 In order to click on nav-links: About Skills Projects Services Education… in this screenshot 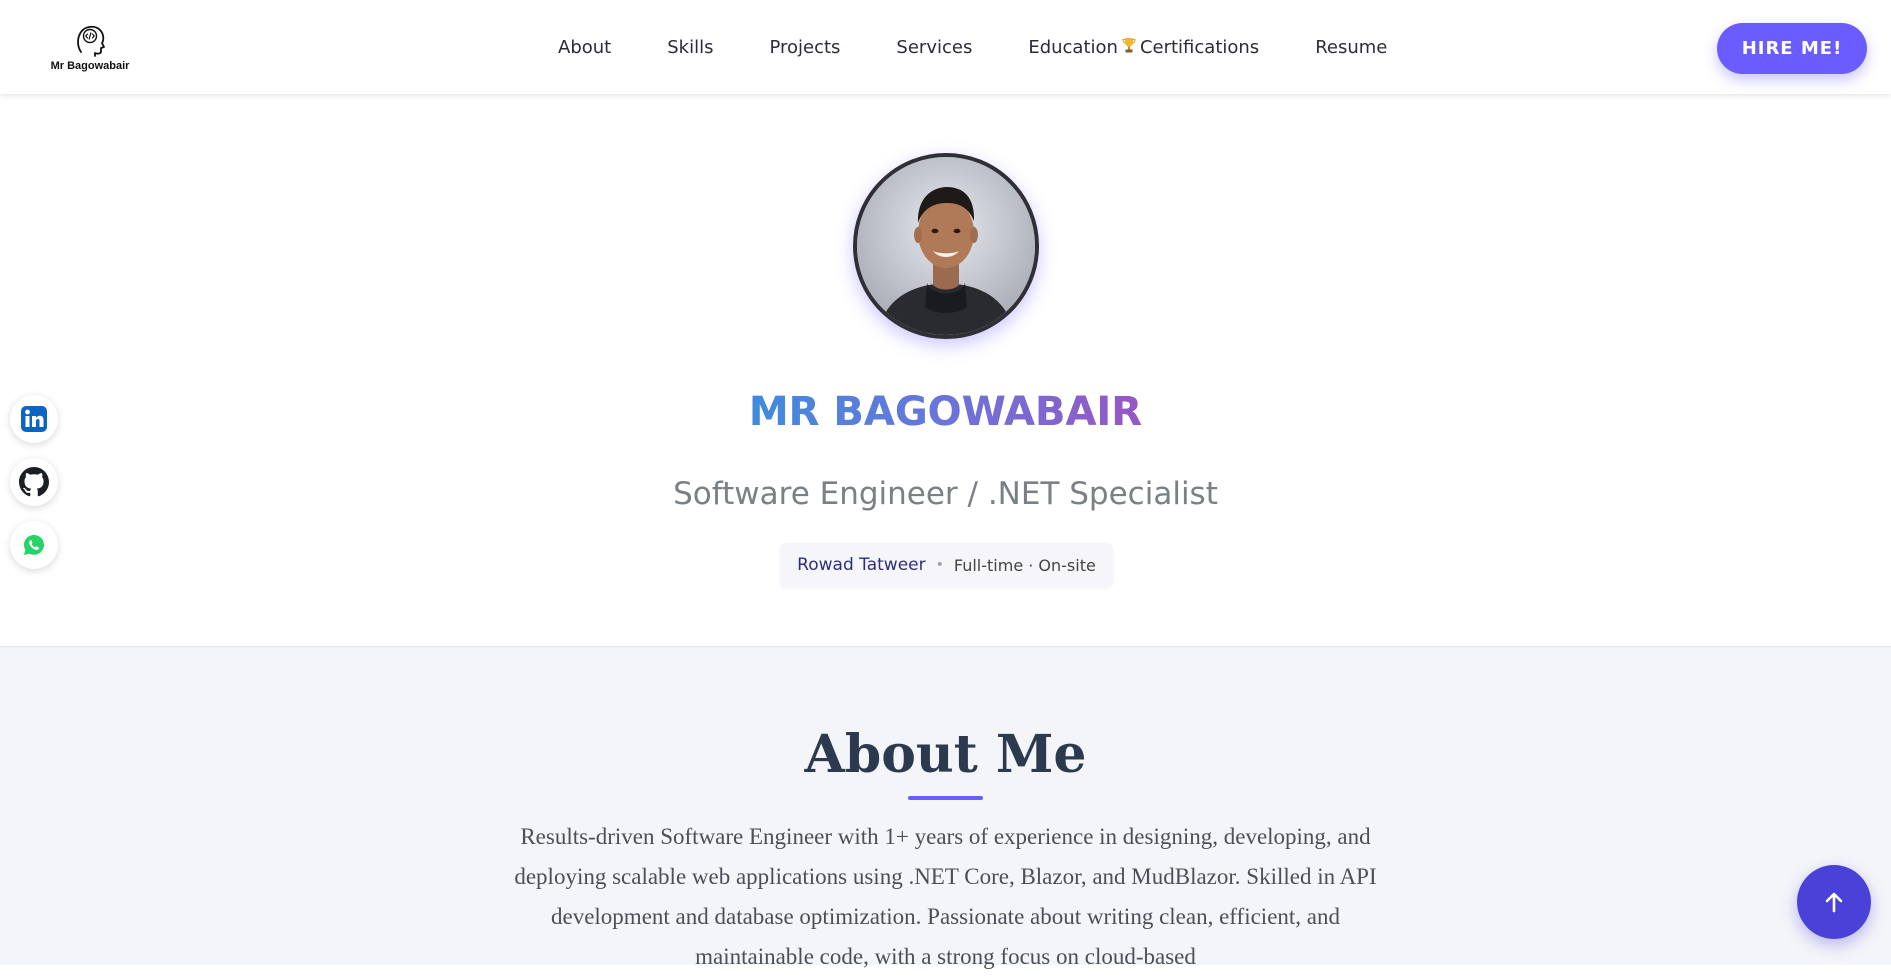, I will do `click(972, 47)`.